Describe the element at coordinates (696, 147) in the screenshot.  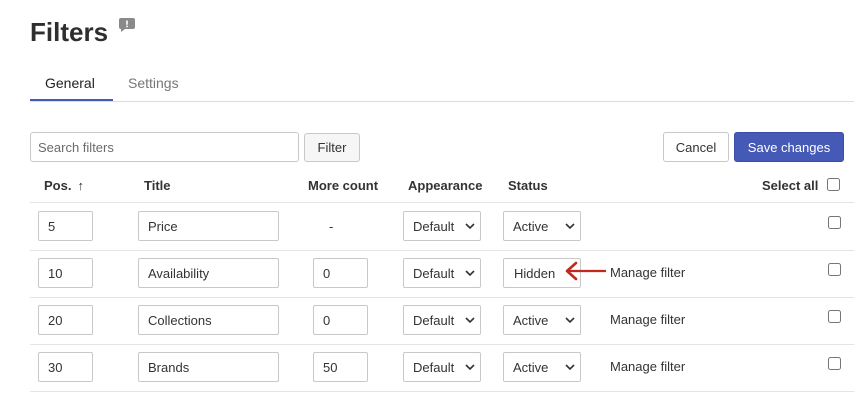
I see `cancel-button: Cancel` at that location.